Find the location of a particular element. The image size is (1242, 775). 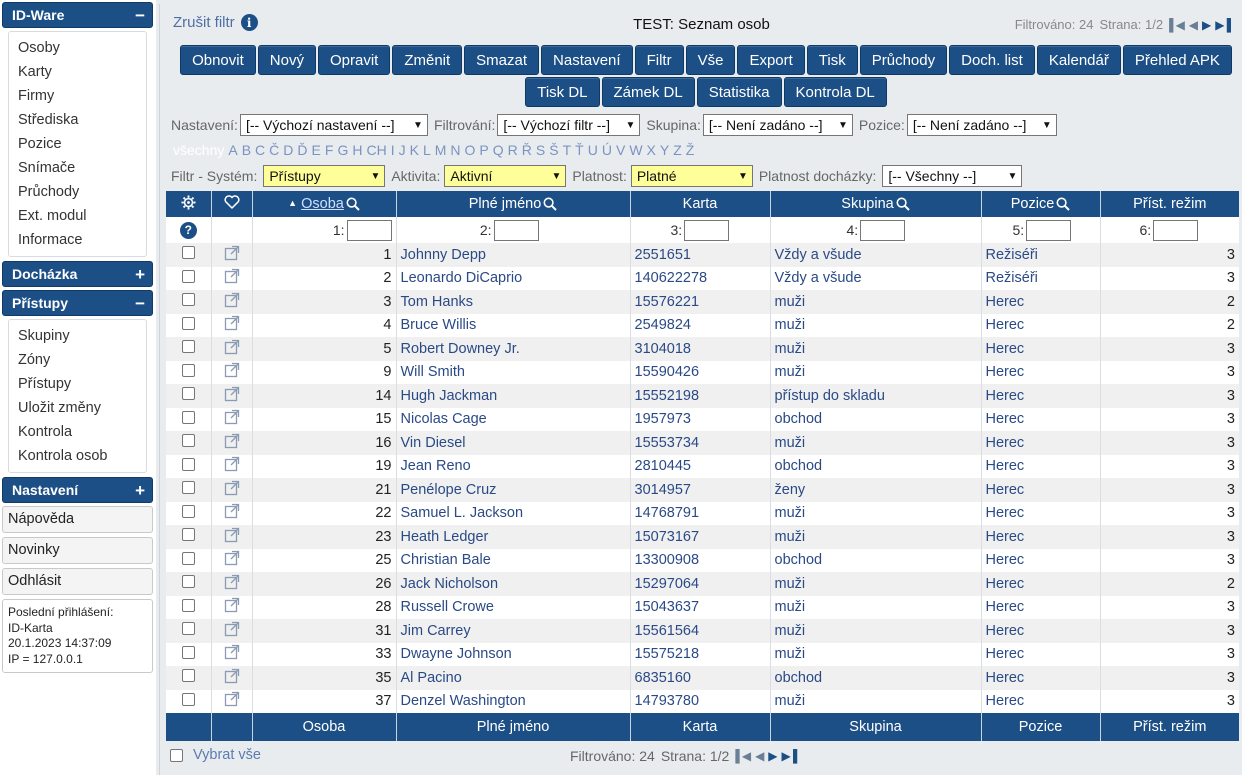

letter-s: Š is located at coordinates (553, 150).